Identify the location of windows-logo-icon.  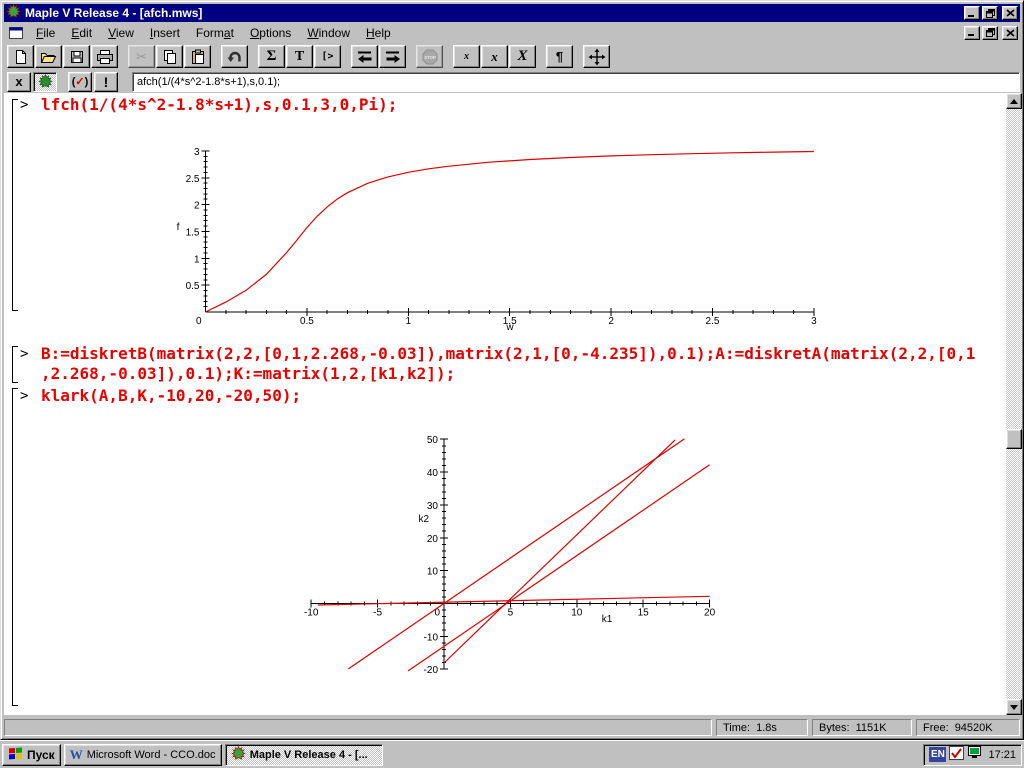
(15, 754).